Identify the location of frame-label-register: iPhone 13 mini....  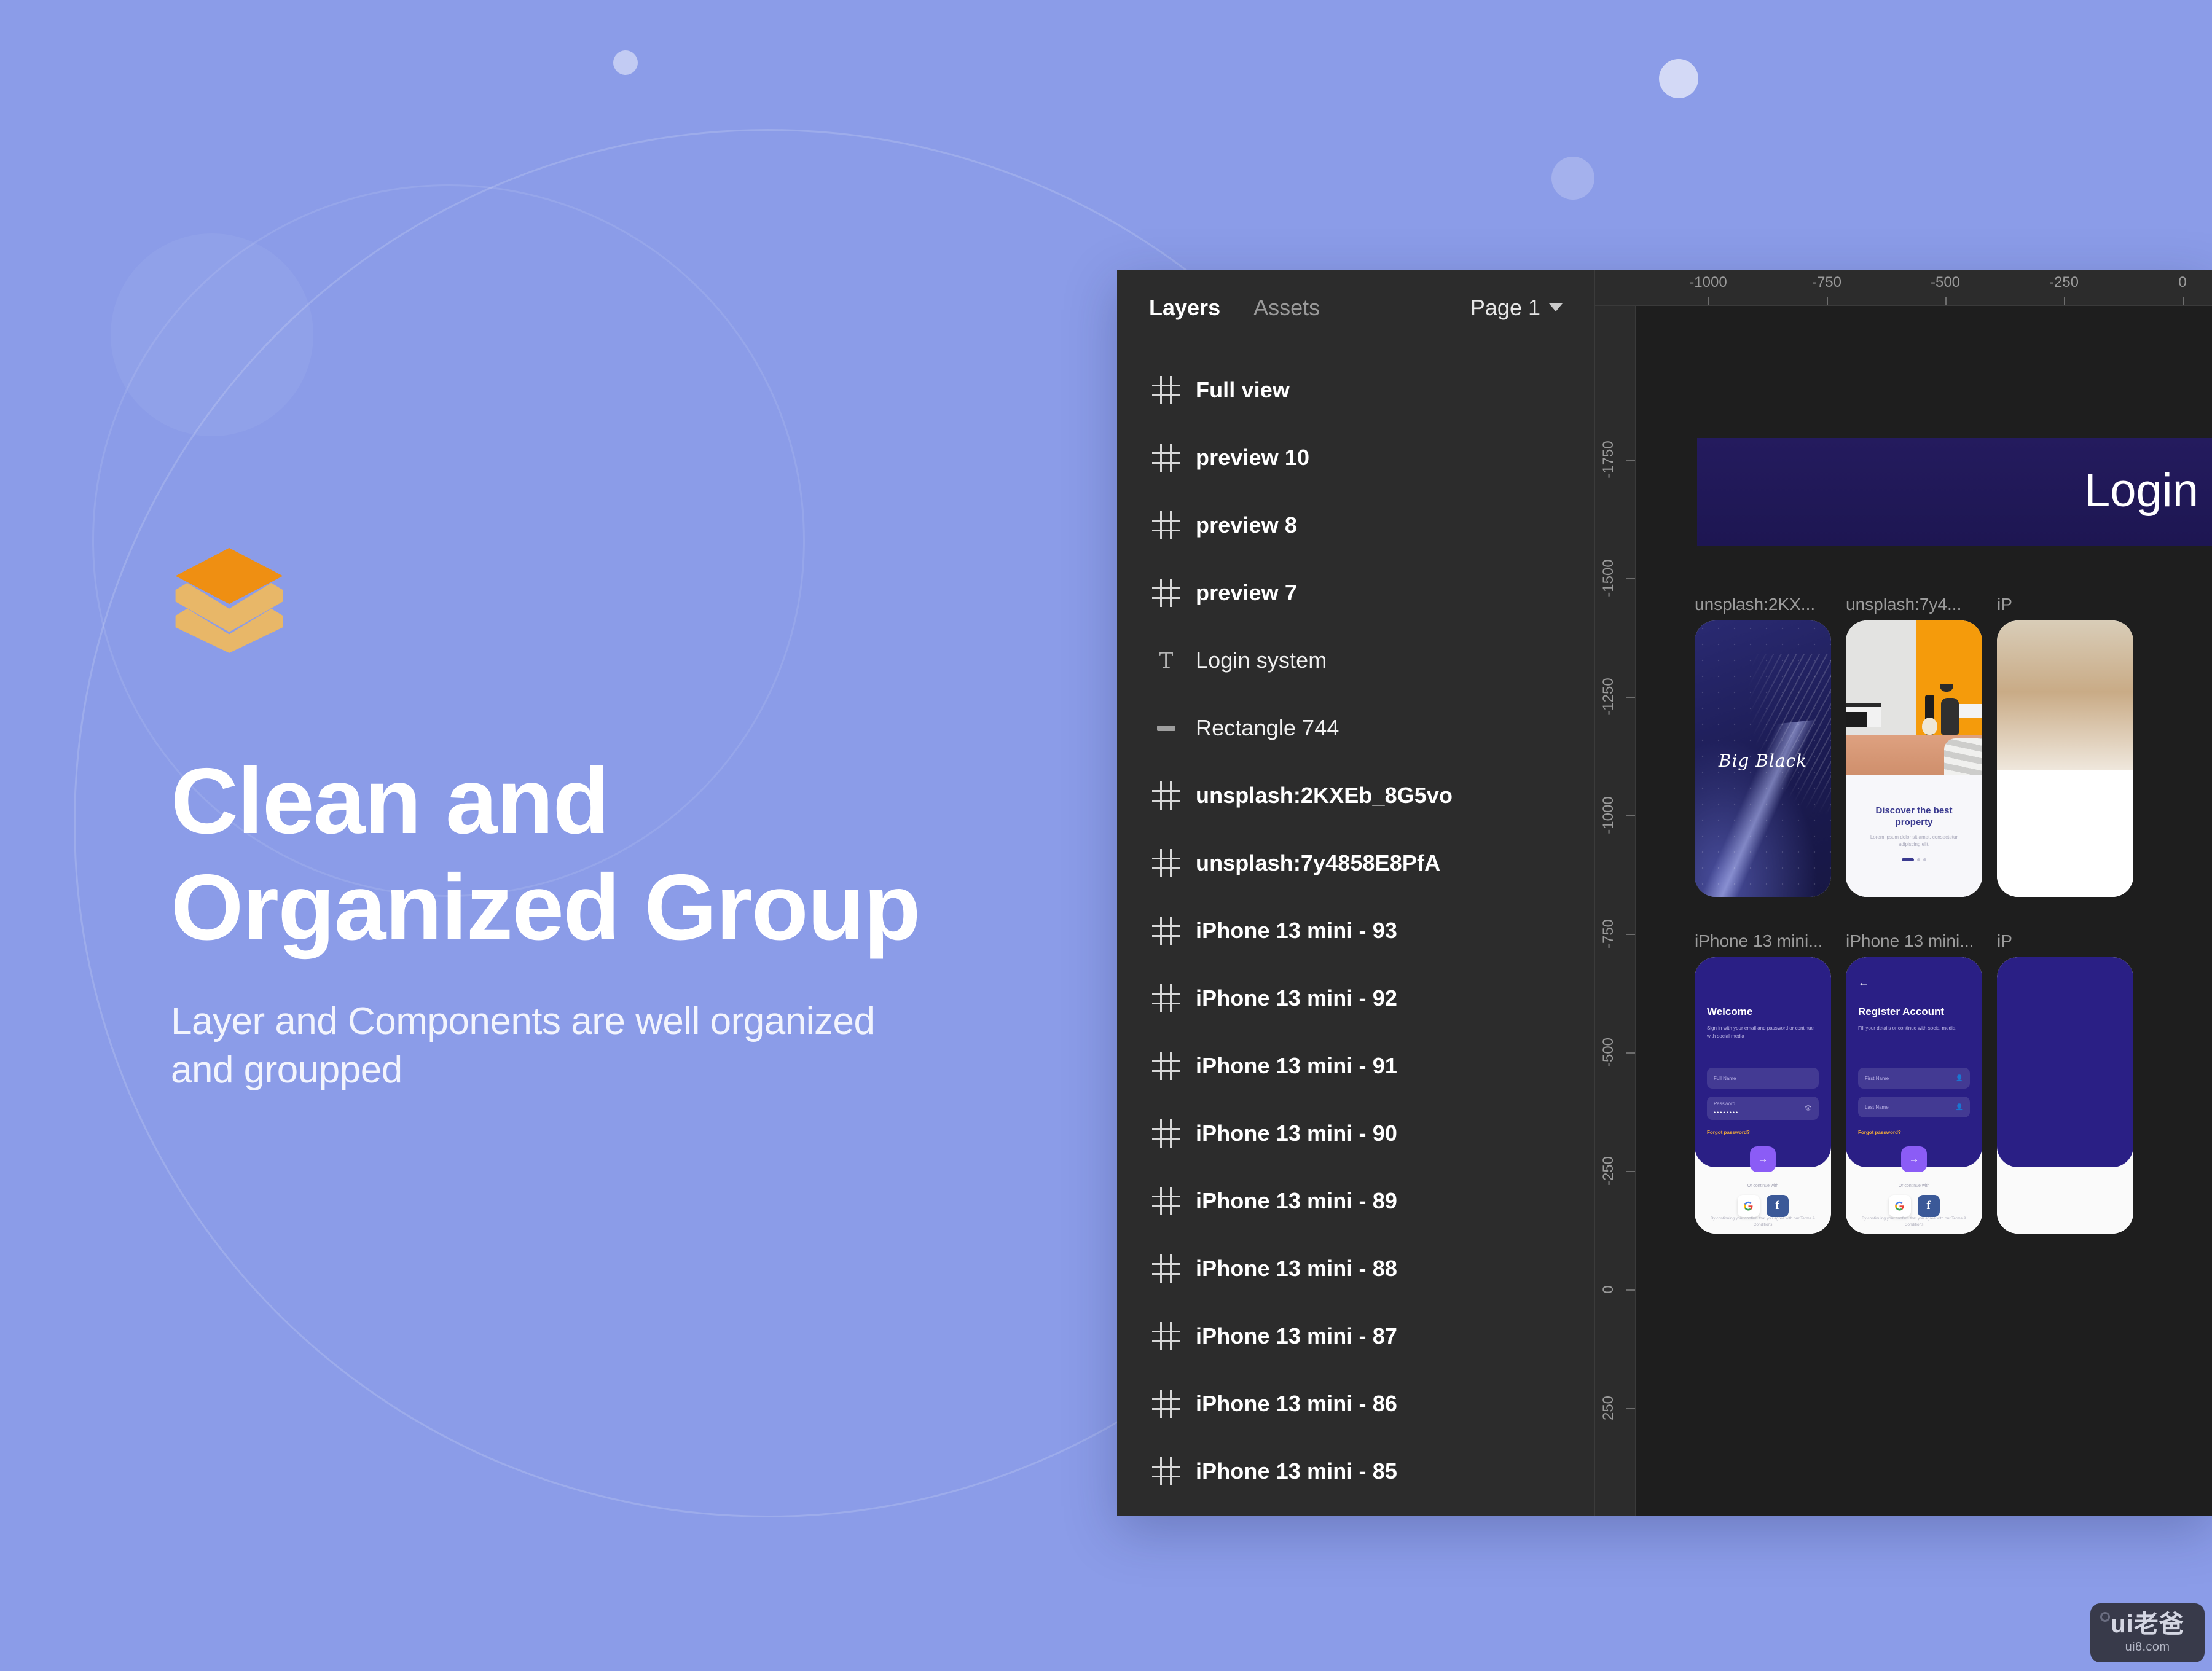
(1914, 941).